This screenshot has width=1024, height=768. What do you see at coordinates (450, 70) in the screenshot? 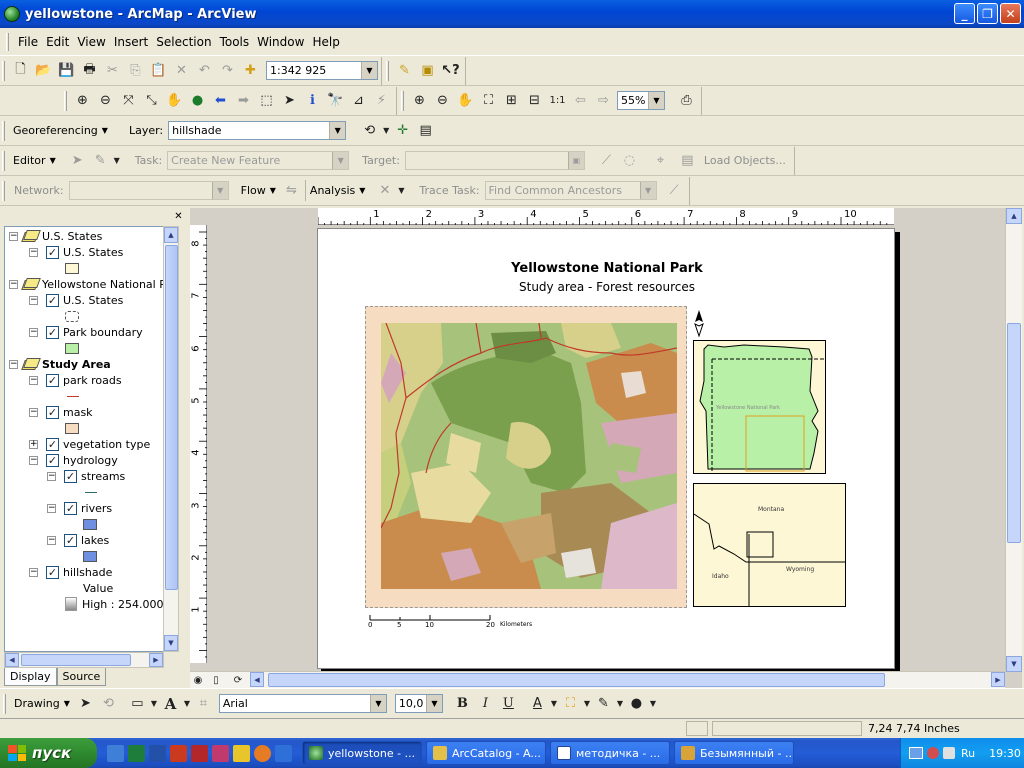
I see `whats-this-icon: ↖?` at bounding box center [450, 70].